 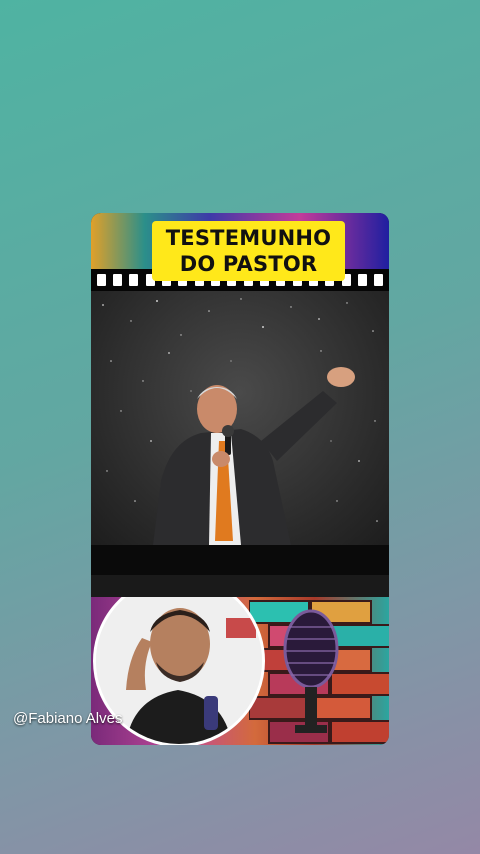 I want to click on brick-wall, so click(x=319, y=672).